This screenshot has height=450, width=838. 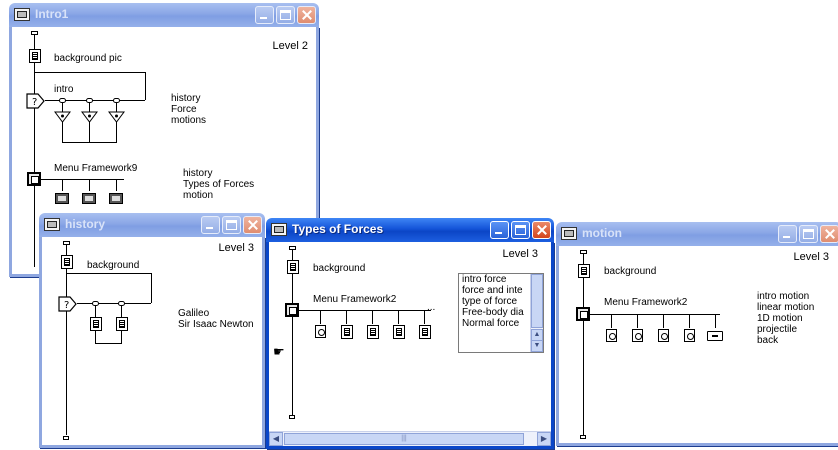 I want to click on framework-label: Menu Framework9, so click(x=96, y=168).